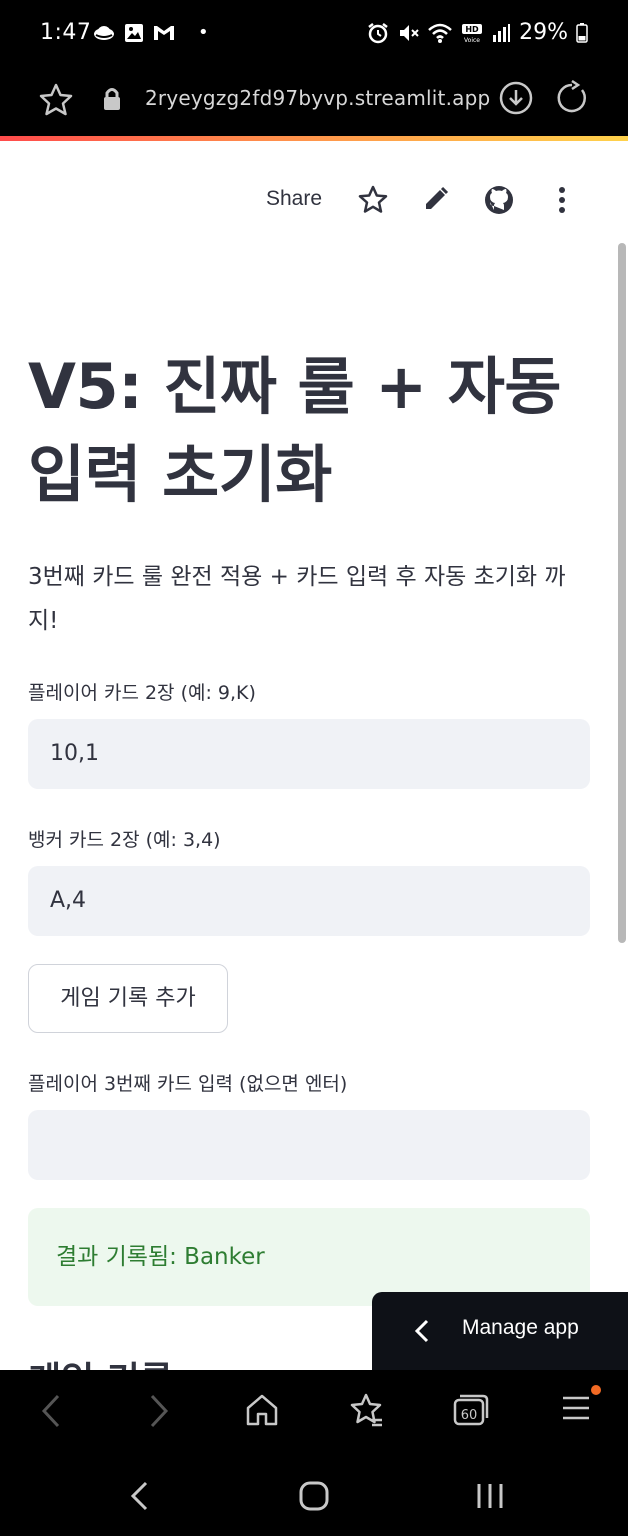 Image resolution: width=628 pixels, height=1536 pixels. I want to click on scrollbar, so click(622, 593).